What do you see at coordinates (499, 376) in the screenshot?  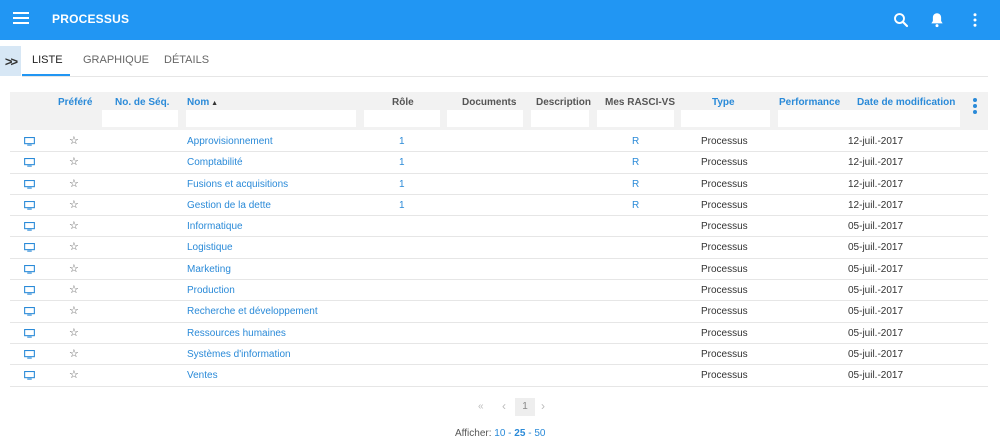 I see `table-row: ☆ Ventes Processus 05-juil.-2017` at bounding box center [499, 376].